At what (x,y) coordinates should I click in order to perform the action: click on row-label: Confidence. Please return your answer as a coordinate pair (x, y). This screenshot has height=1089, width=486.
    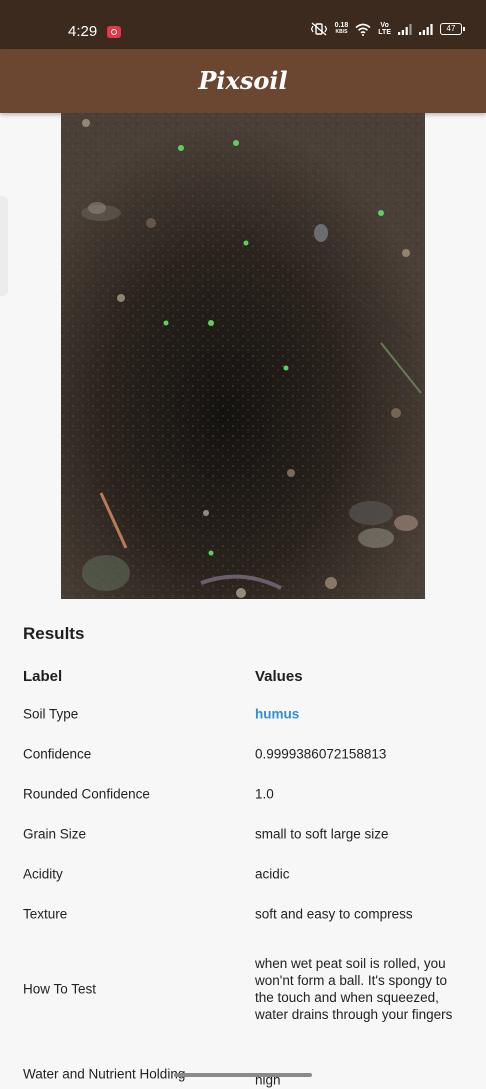
    Looking at the image, I should click on (57, 754).